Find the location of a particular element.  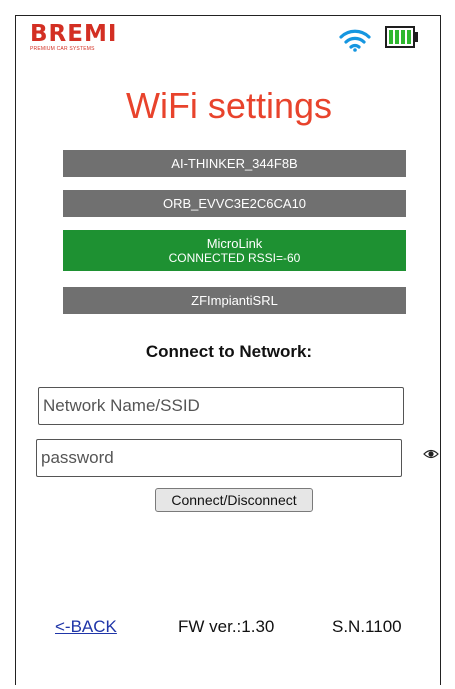

connect-heading: Connect to Network: is located at coordinates (229, 351).